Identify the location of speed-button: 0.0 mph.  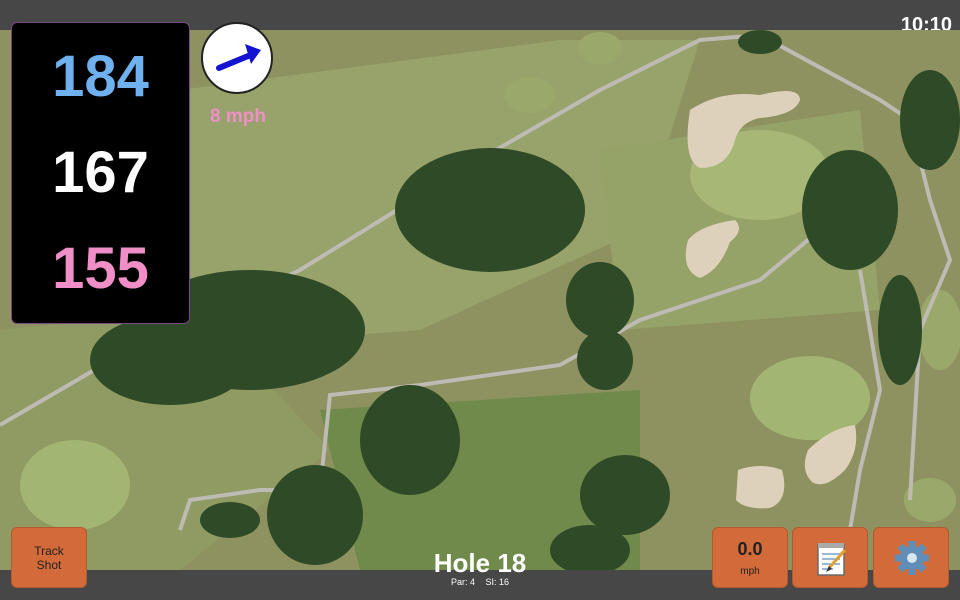
(750, 557).